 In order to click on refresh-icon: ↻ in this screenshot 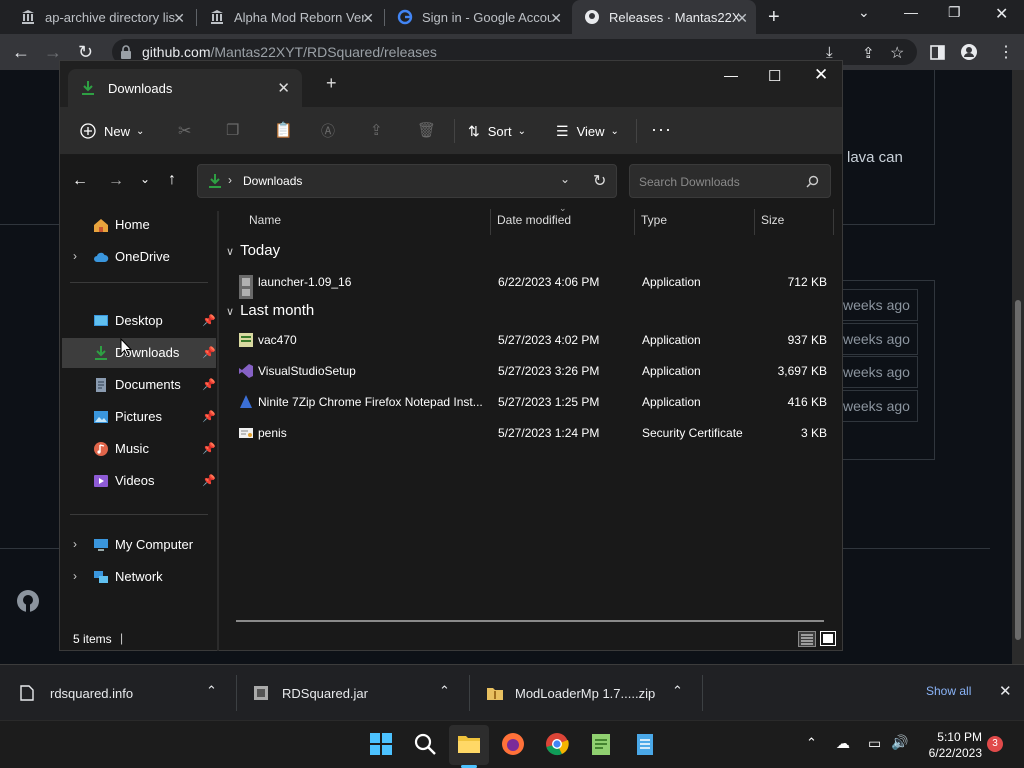, I will do `click(599, 181)`.